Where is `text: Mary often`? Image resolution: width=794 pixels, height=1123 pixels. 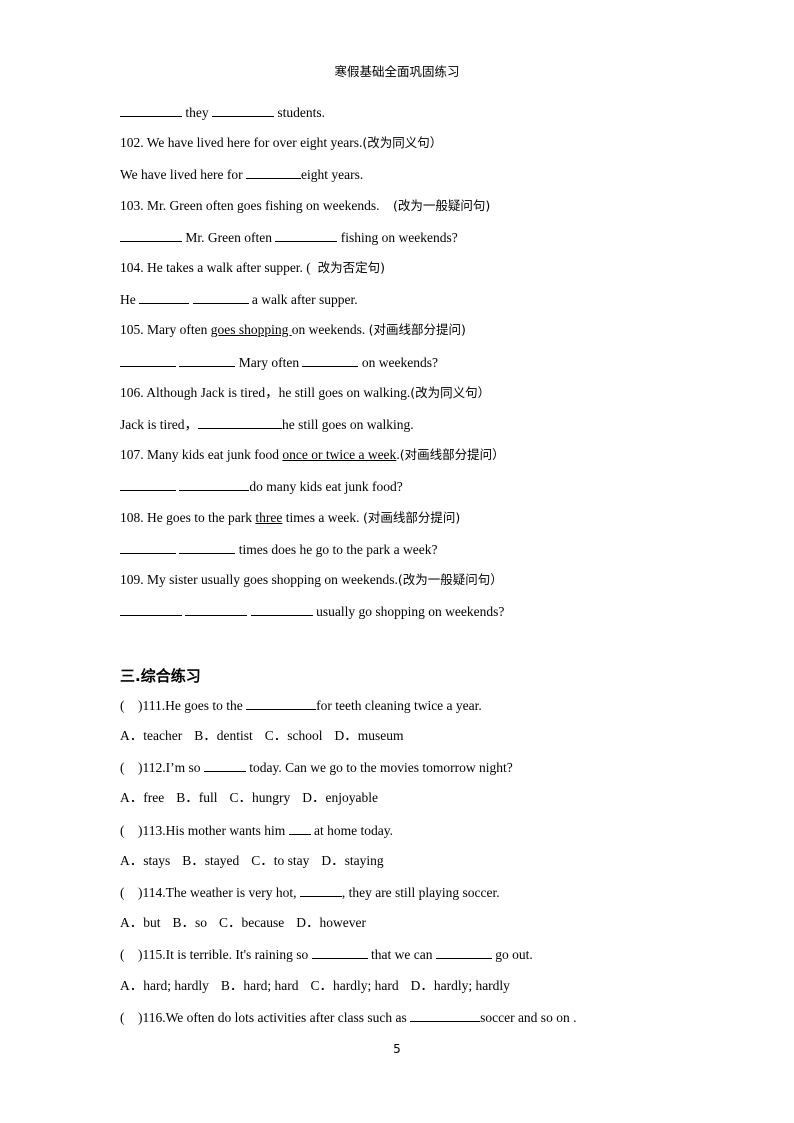 text: Mary often is located at coordinates (269, 362).